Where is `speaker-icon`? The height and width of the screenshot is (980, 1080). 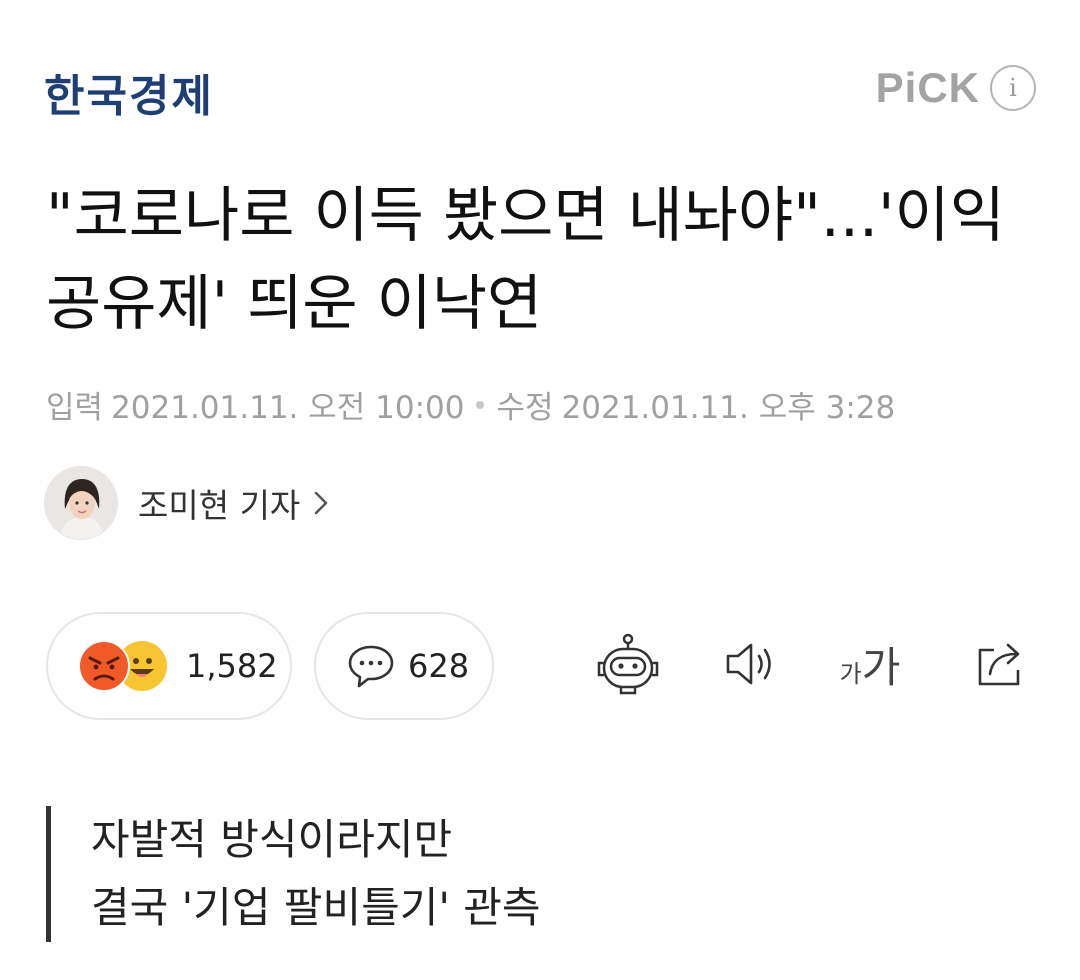
speaker-icon is located at coordinates (748, 664).